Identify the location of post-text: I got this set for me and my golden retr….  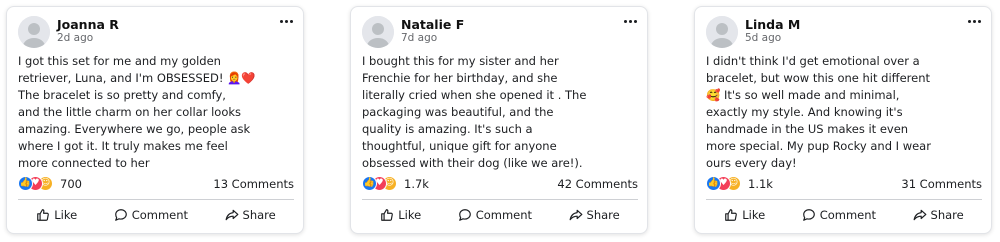
(157, 112).